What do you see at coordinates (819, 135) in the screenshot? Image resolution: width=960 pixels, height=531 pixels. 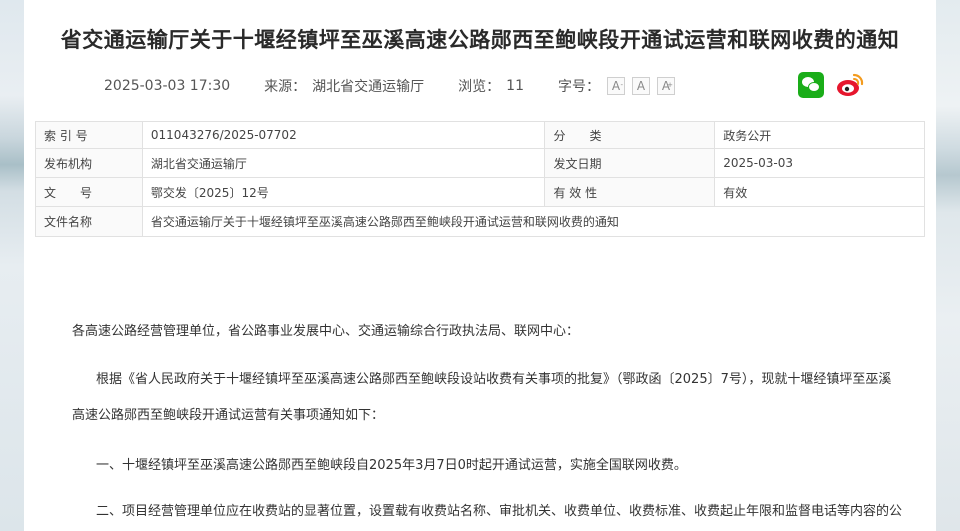 I see `category-value: 政务公开` at bounding box center [819, 135].